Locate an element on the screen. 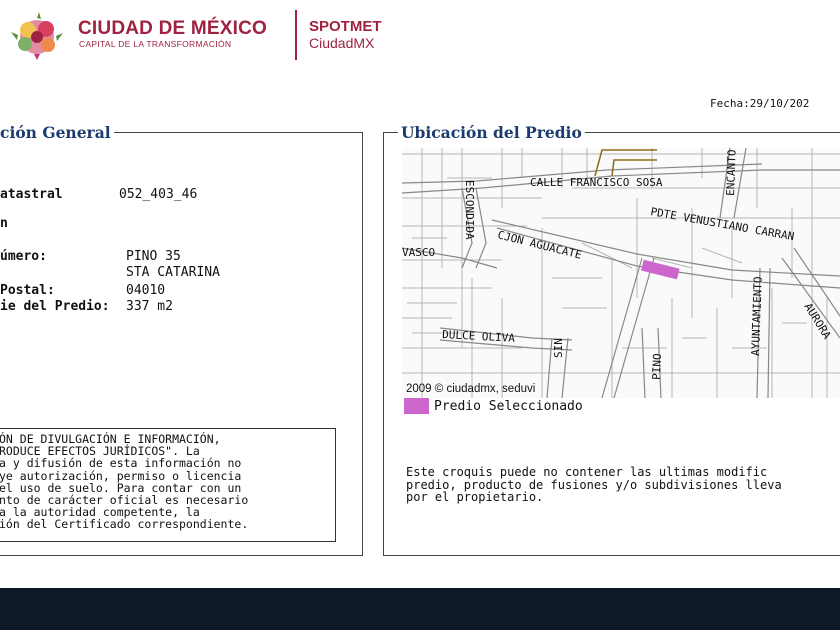 The height and width of the screenshot is (630, 840). note-line: por el propietario. is located at coordinates (475, 497).